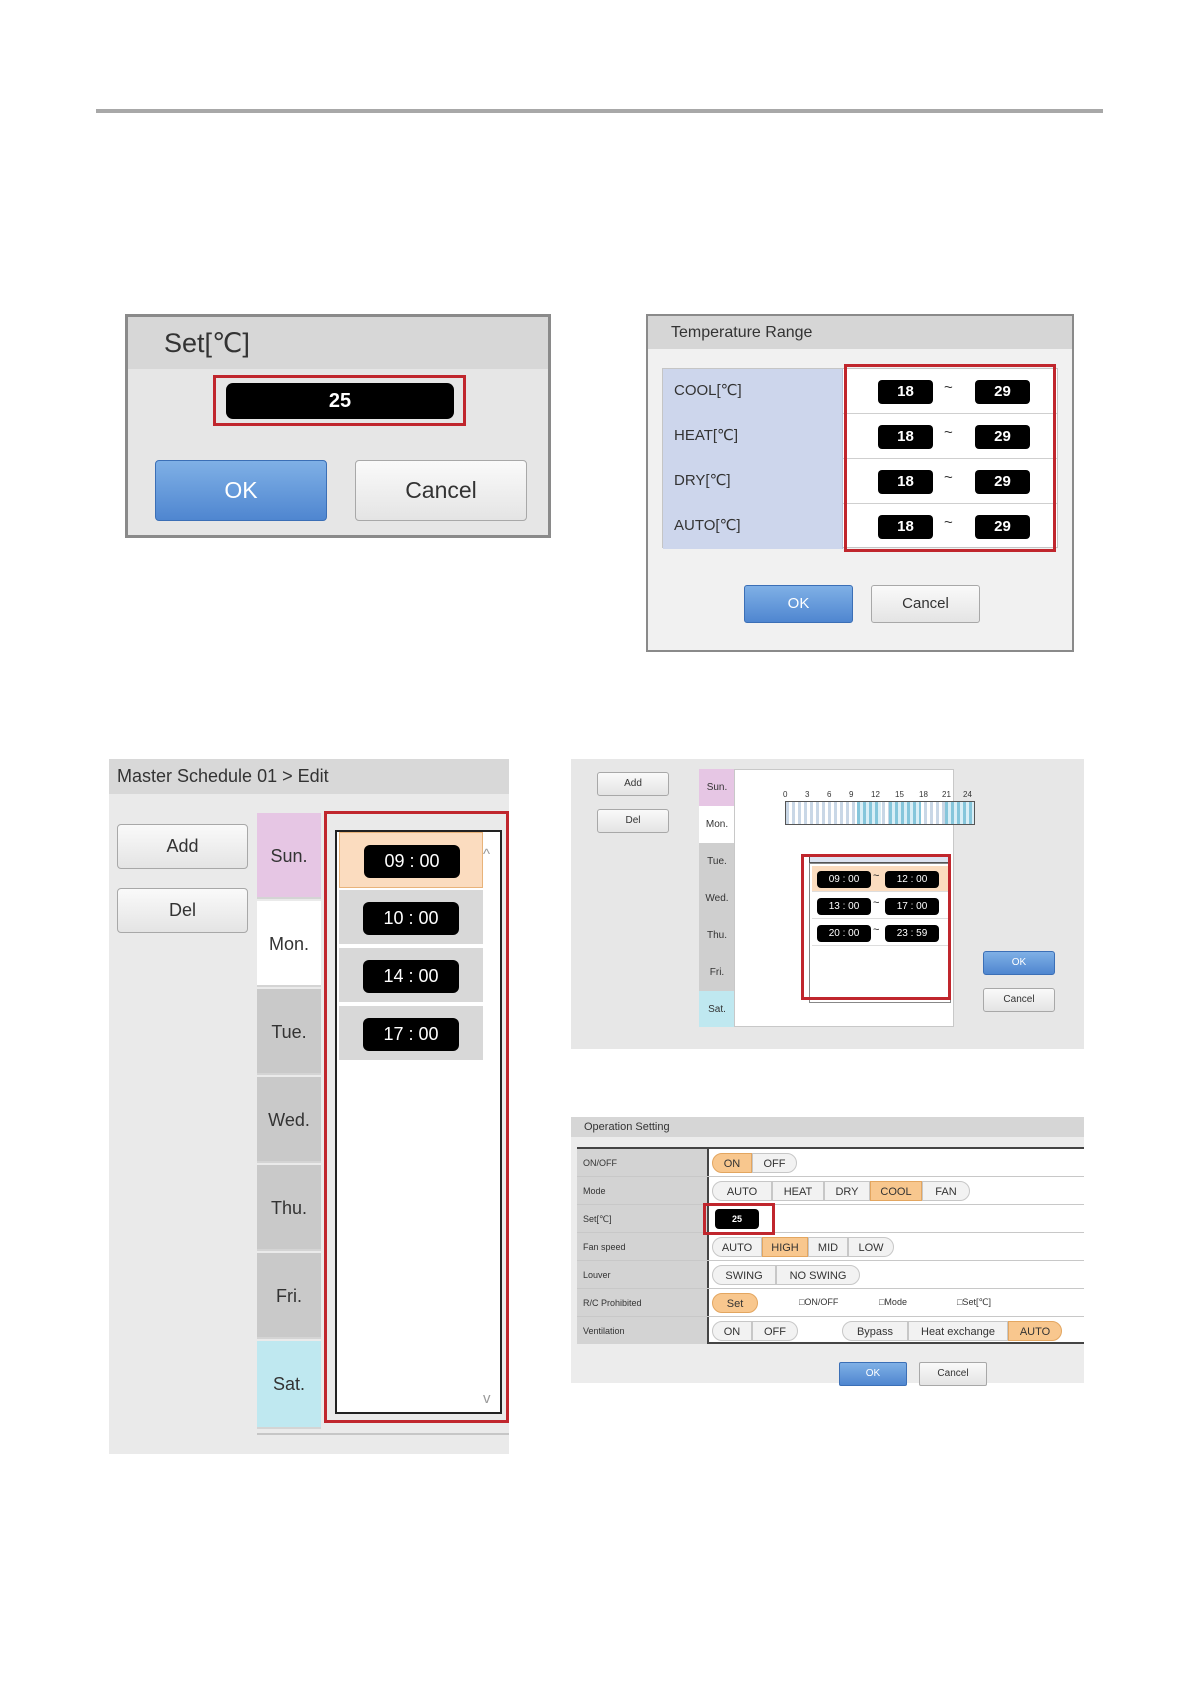 This screenshot has height=1684, width=1190. Describe the element at coordinates (827, 1127) in the screenshot. I see `dialog-title: Operation Setting` at that location.